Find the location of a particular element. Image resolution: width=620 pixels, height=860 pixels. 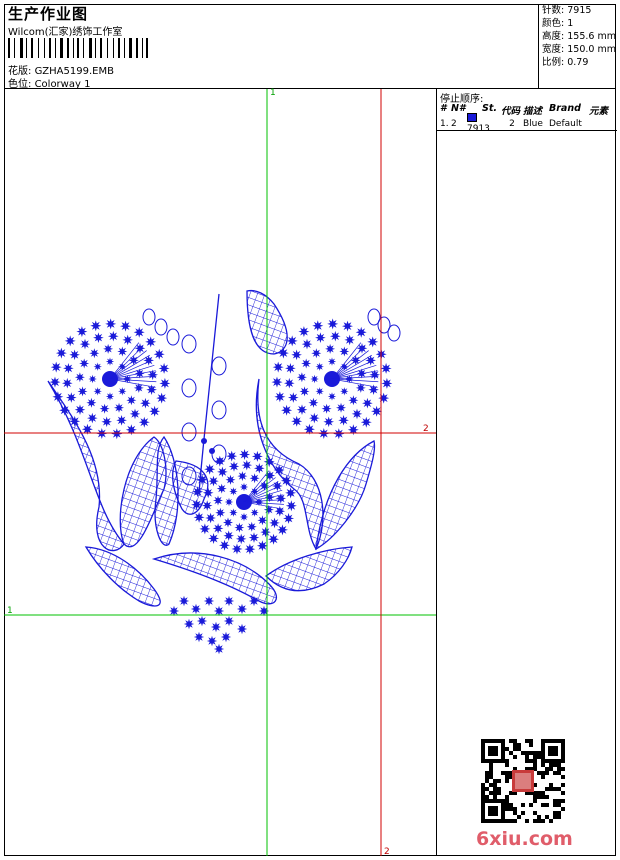

color-swatch is located at coordinates (472, 117).